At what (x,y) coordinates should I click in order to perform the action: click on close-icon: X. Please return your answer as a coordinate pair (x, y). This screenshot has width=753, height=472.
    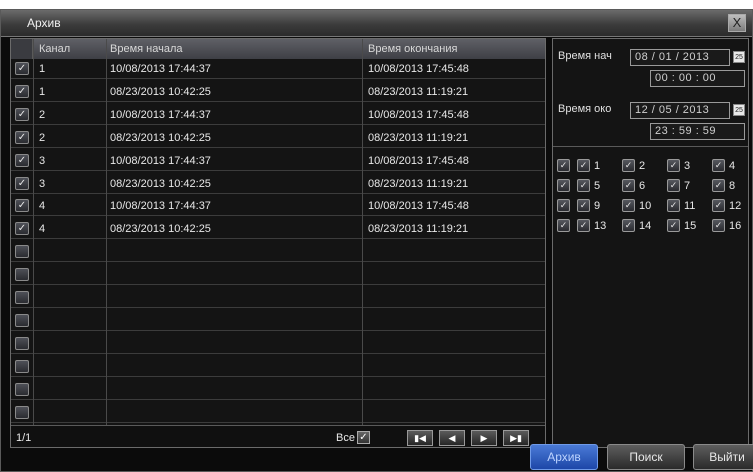
    Looking at the image, I should click on (737, 23).